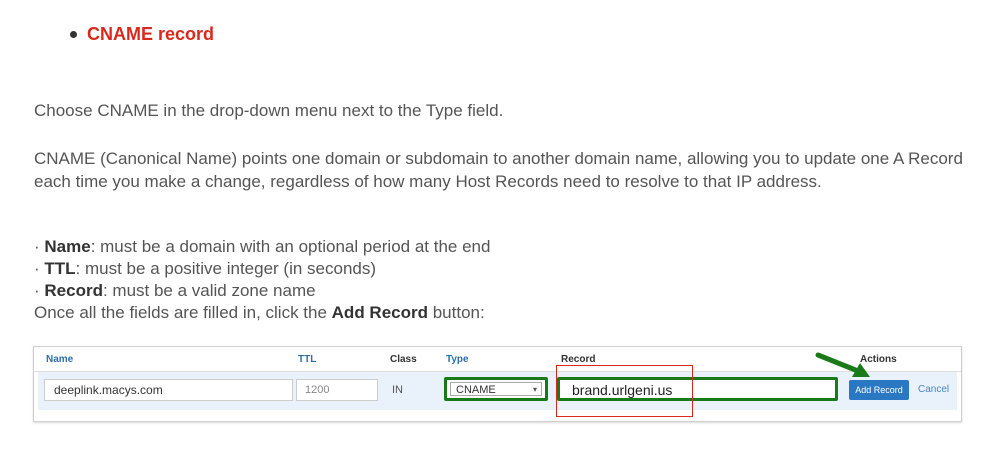  What do you see at coordinates (476, 390) in the screenshot?
I see `type-select-value: CNAME` at bounding box center [476, 390].